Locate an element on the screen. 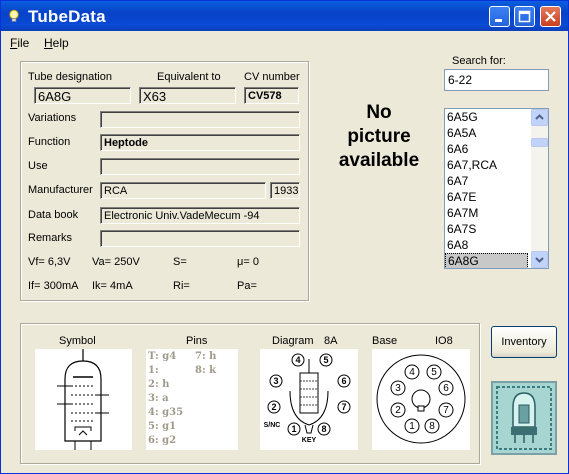 This screenshot has width=569, height=474. pin-entry: T: g4 is located at coordinates (162, 356).